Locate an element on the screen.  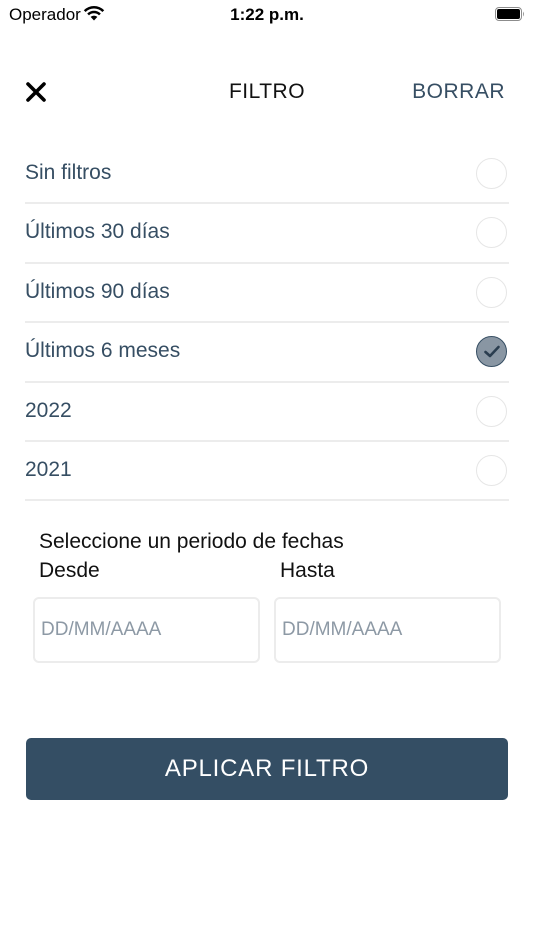
header: FILTRO BORRAR is located at coordinates (267, 92).